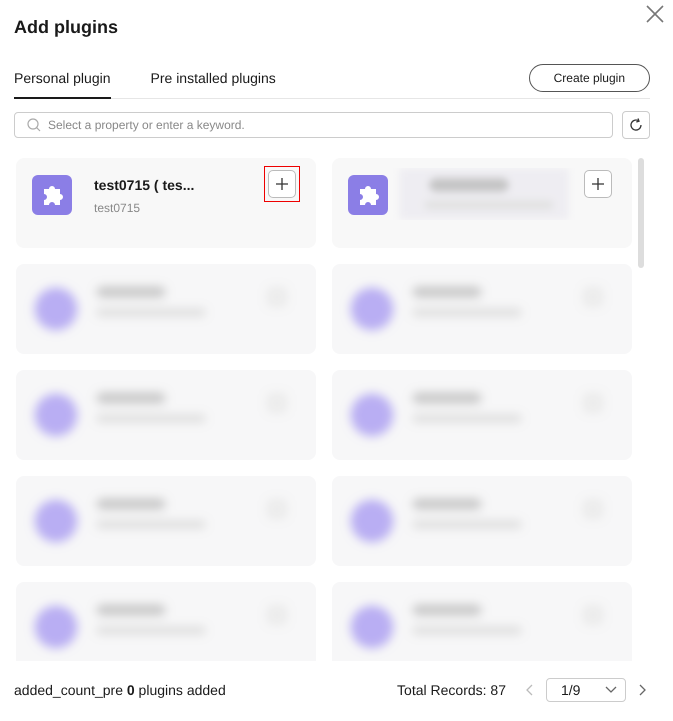  I want to click on plugin-card: test0715 ( tes... test0715, so click(166, 203).